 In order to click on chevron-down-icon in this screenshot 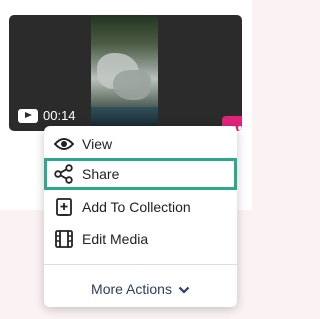, I will do `click(184, 289)`.